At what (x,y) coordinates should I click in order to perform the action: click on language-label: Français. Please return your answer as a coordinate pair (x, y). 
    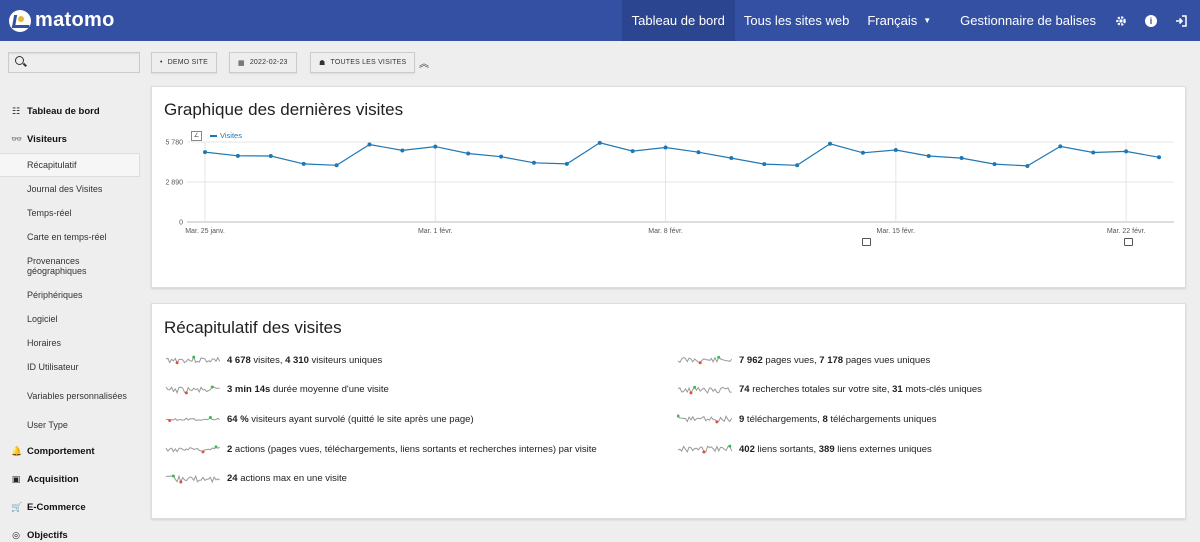
    Looking at the image, I should click on (892, 20).